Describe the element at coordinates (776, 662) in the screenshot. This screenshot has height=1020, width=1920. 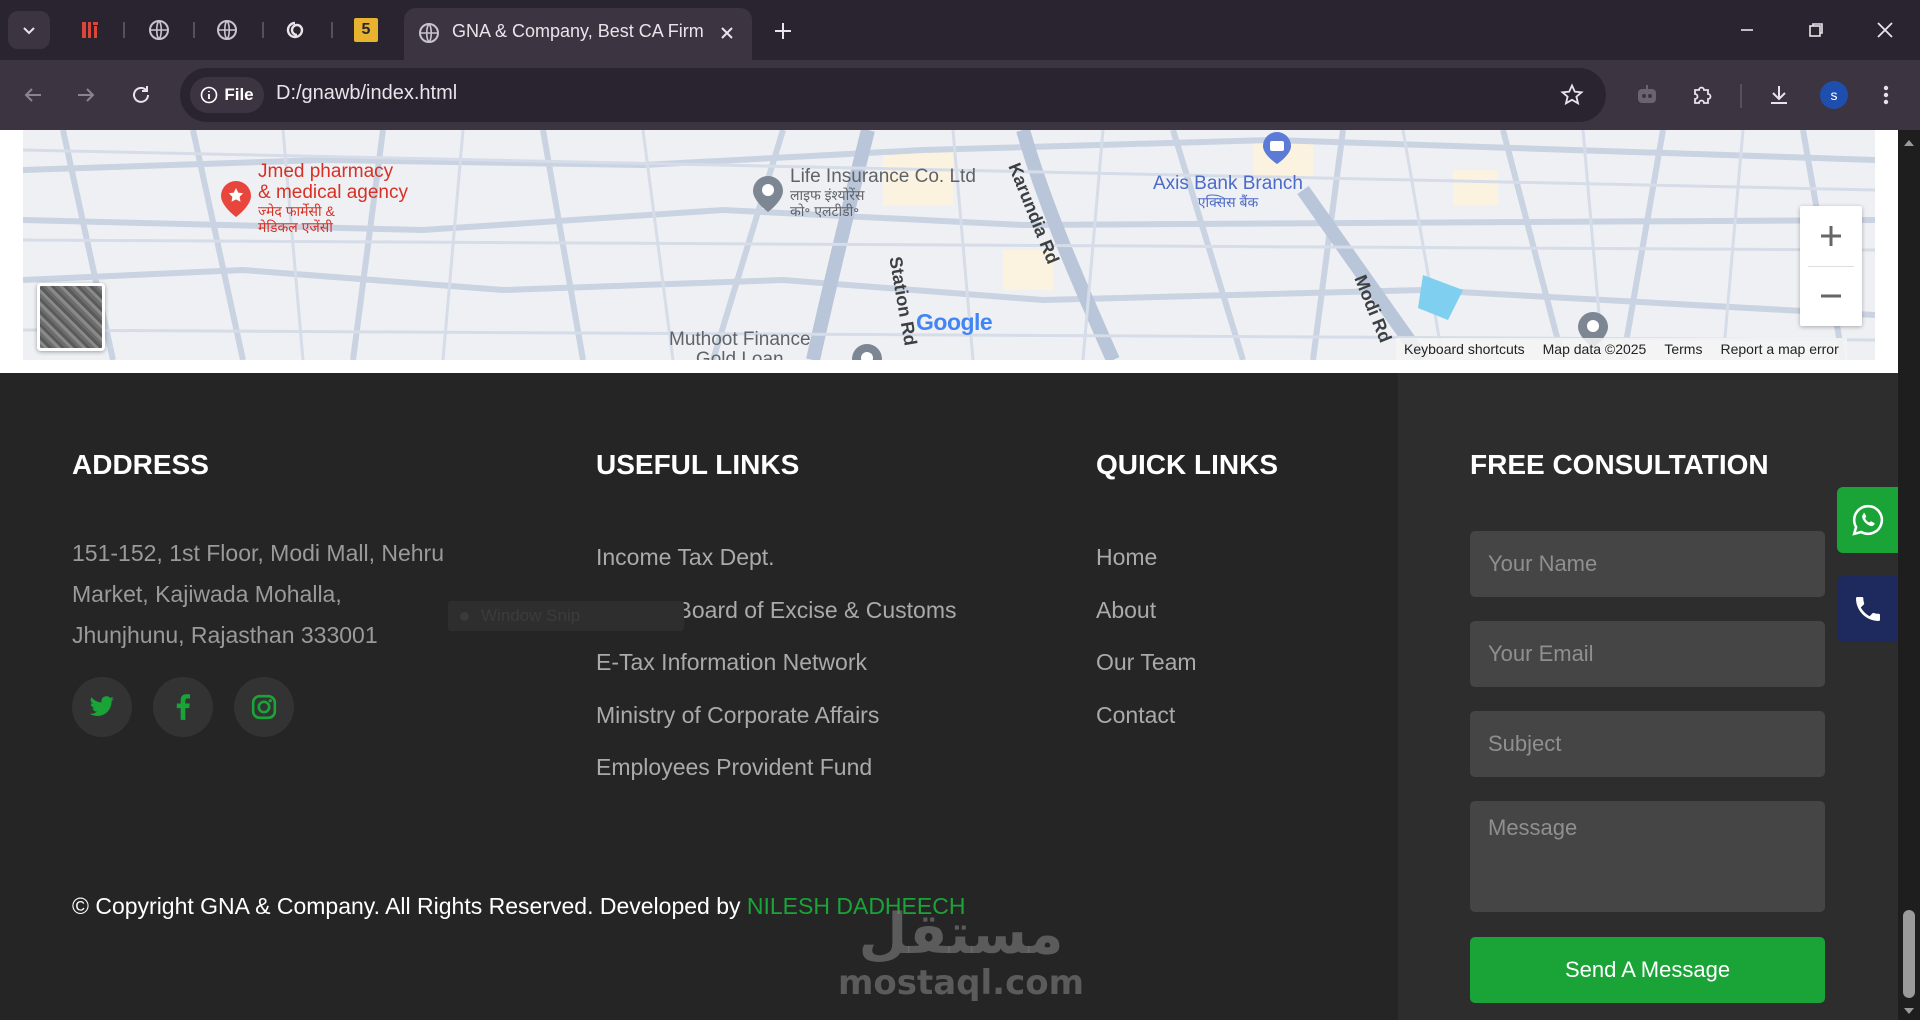
I see `useful-link-etax-network: E-Tax Information Network` at that location.